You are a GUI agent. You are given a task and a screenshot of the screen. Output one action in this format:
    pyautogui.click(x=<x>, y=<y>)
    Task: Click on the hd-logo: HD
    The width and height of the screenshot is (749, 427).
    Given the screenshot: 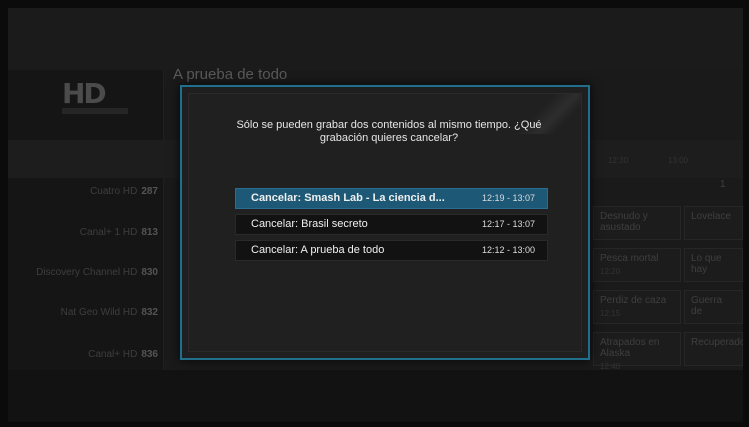 What is the action you would take?
    pyautogui.click(x=84, y=93)
    